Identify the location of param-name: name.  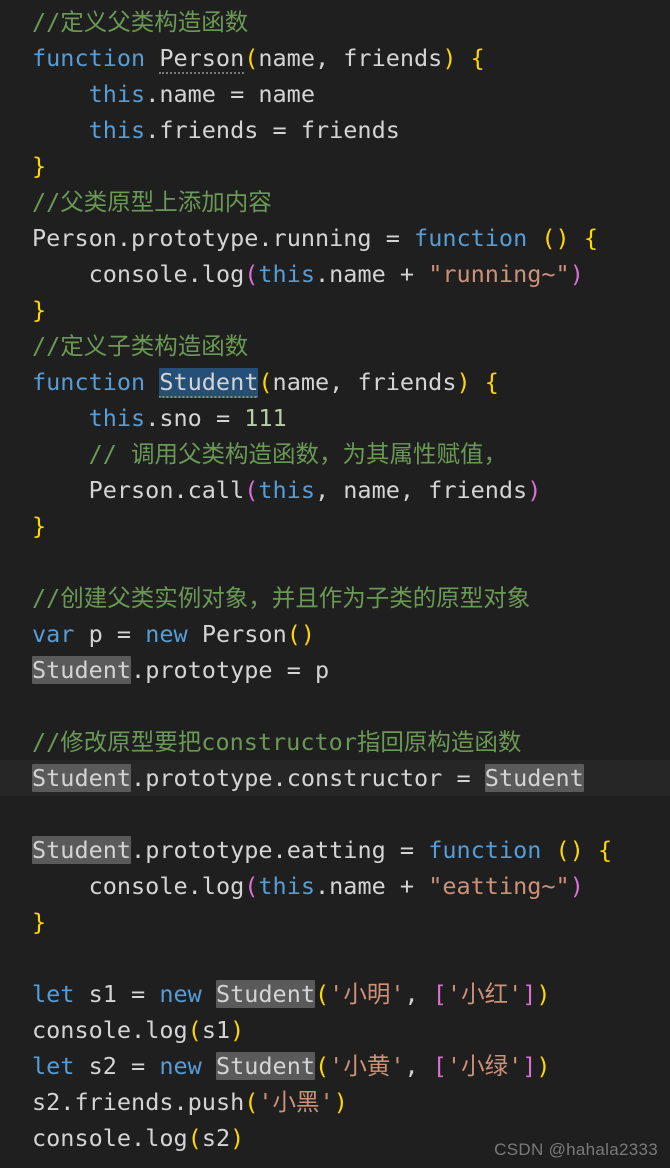
(286, 58).